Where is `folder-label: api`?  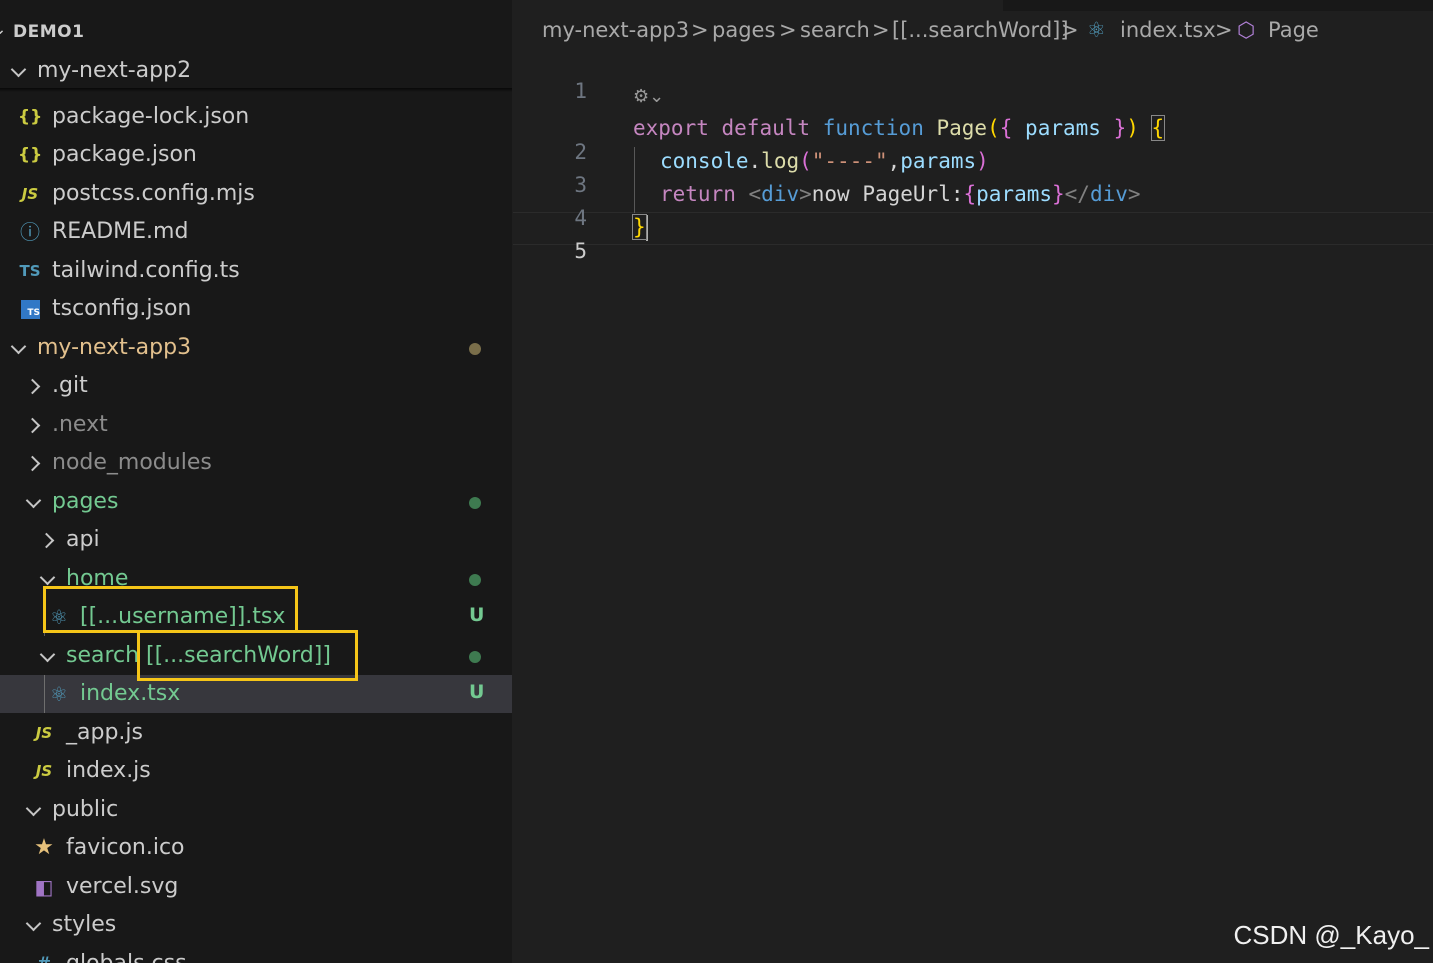
folder-label: api is located at coordinates (83, 539).